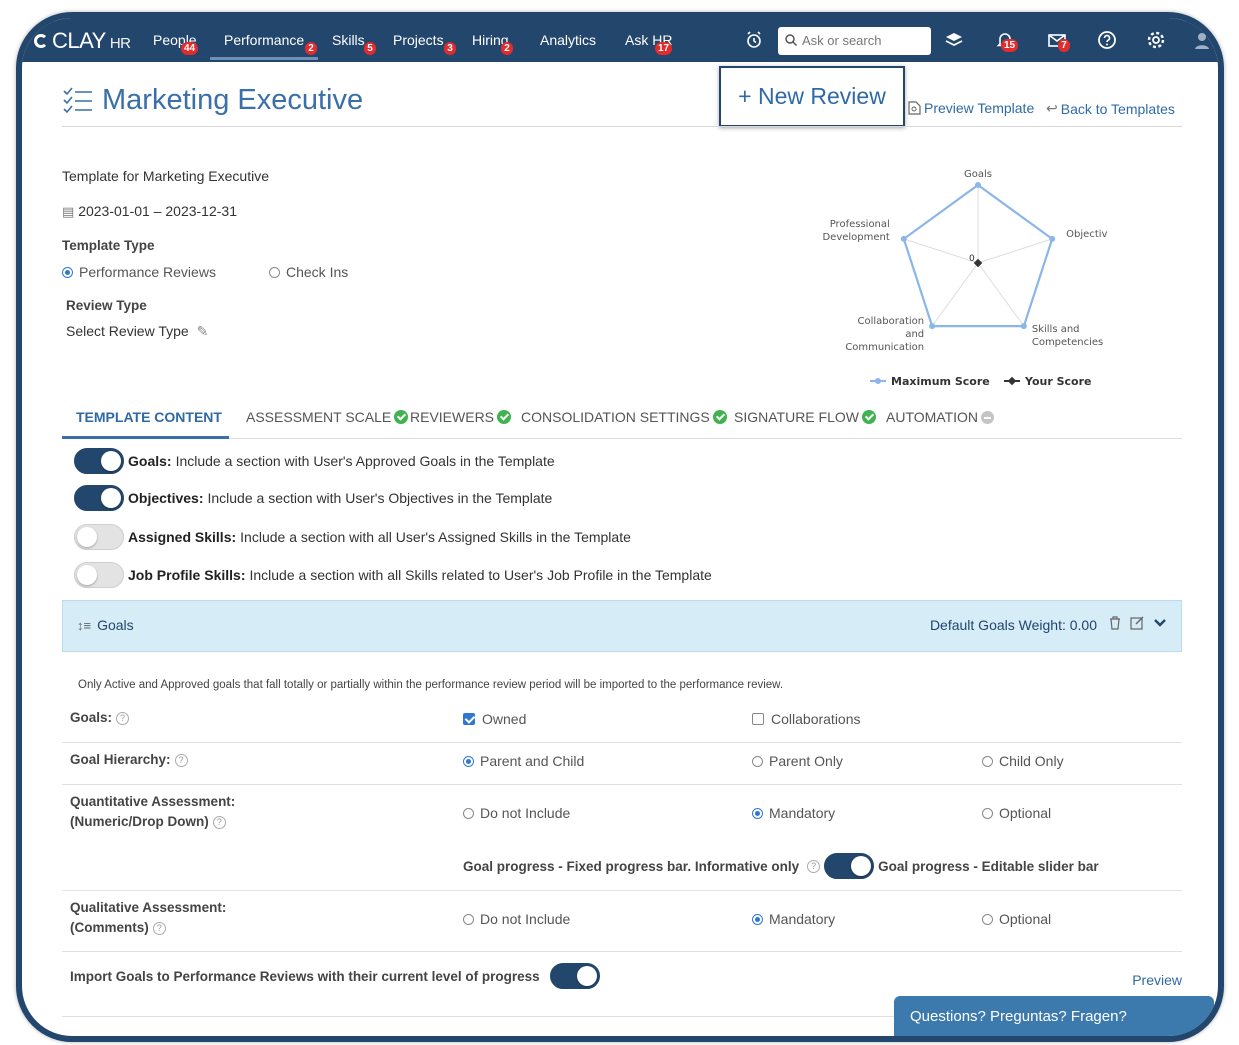  Describe the element at coordinates (494, 719) in the screenshot. I see `goals-owned-checkbox: Owned` at that location.